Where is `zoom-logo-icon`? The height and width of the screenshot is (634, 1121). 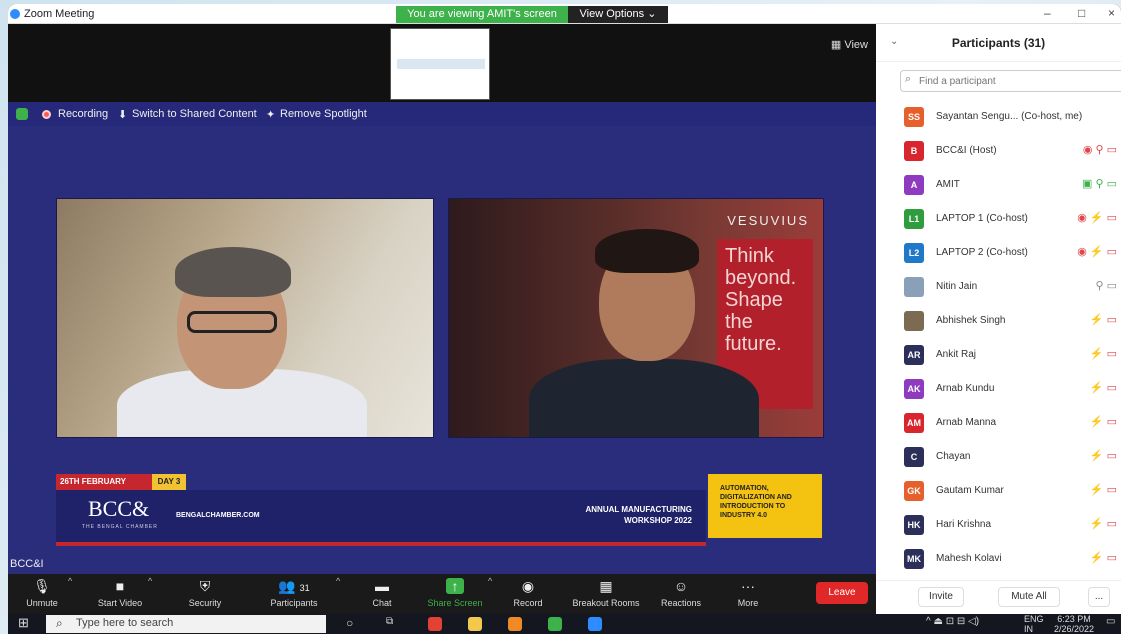
zoom-logo-icon is located at coordinates (15, 14).